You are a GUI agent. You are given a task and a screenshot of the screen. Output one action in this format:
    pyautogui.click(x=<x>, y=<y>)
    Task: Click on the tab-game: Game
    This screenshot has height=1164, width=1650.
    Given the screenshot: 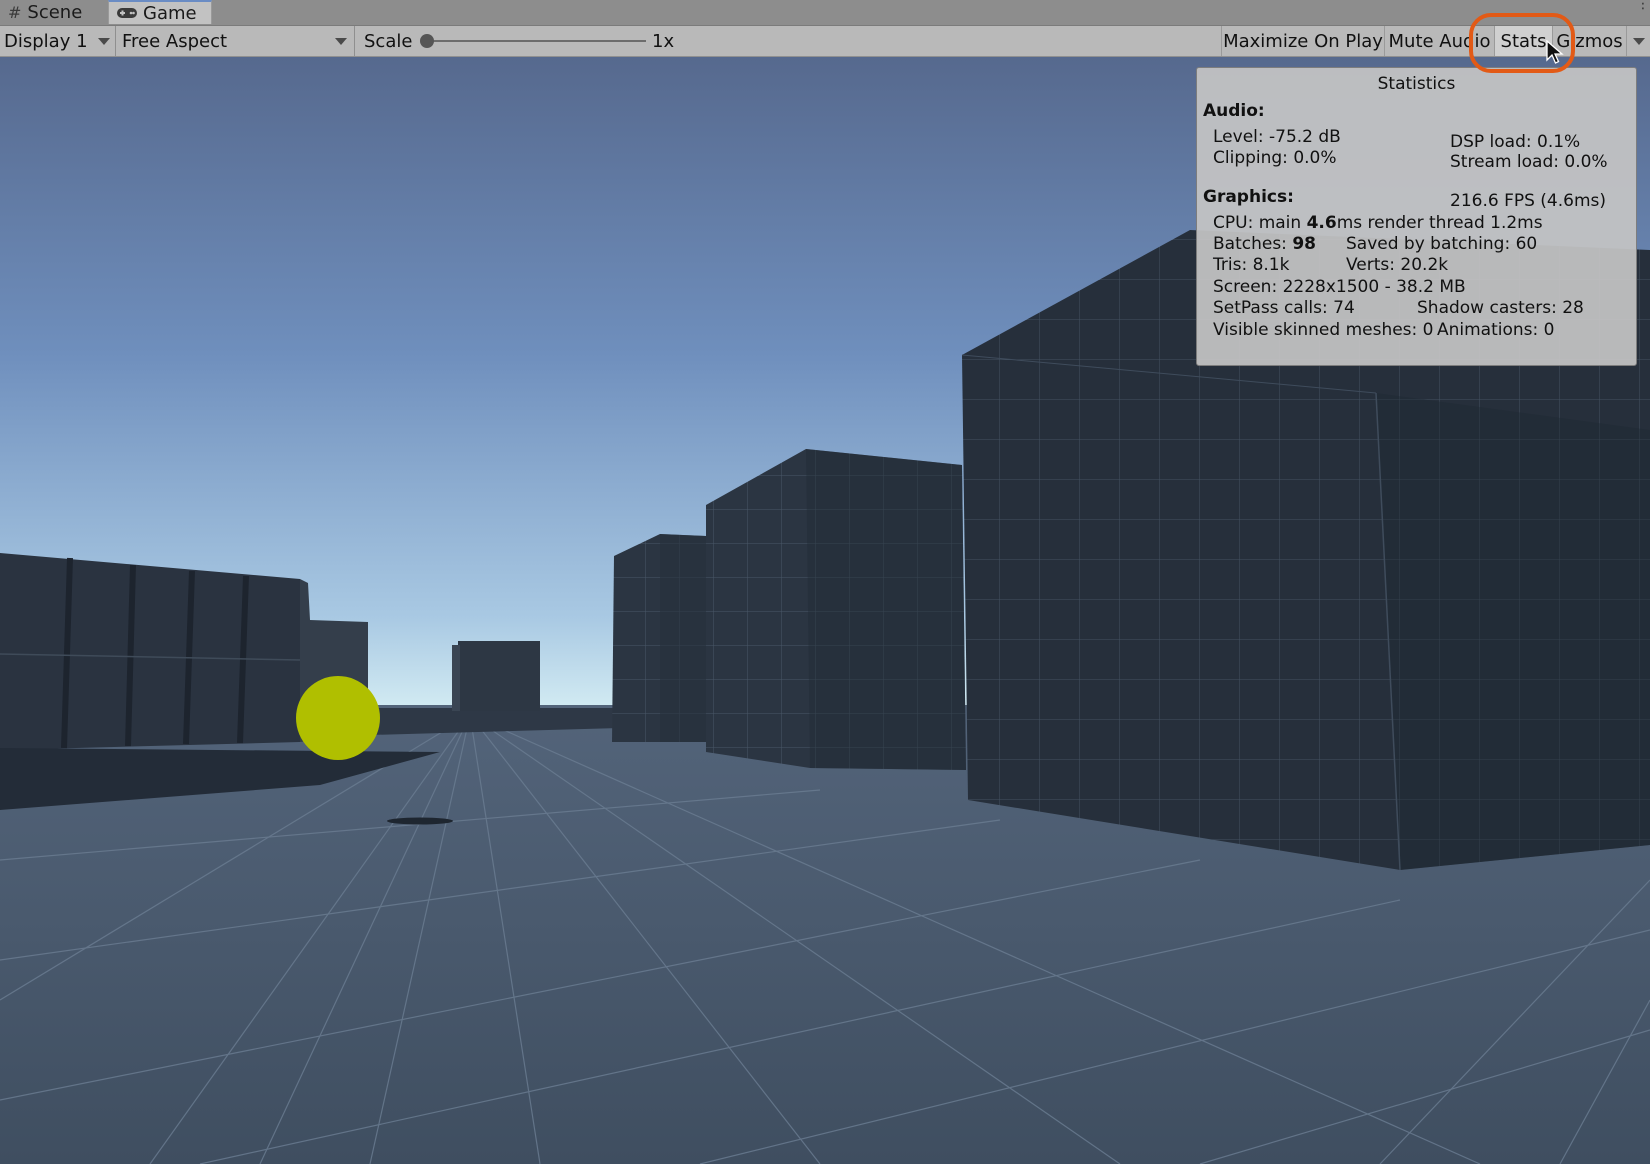 What is the action you would take?
    pyautogui.click(x=160, y=12)
    